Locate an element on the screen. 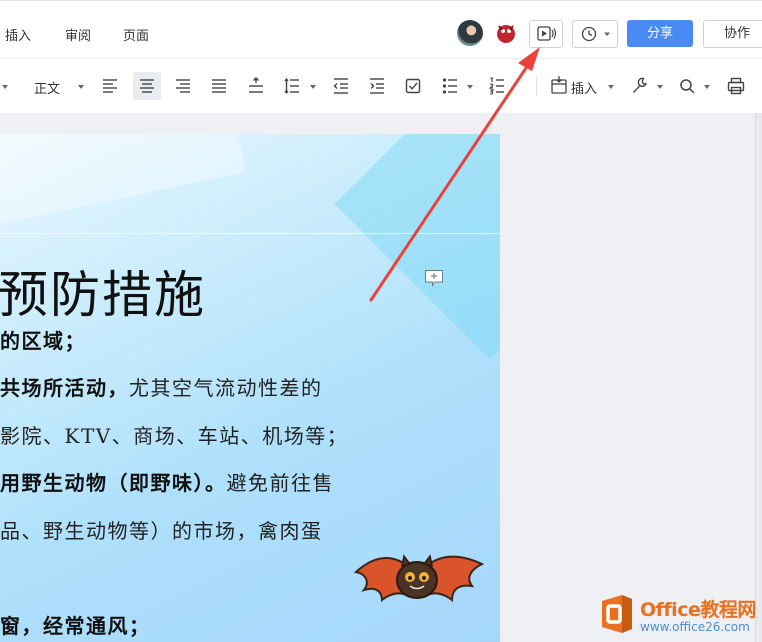 This screenshot has width=762, height=642. watermark-title: Office教程网 is located at coordinates (698, 610).